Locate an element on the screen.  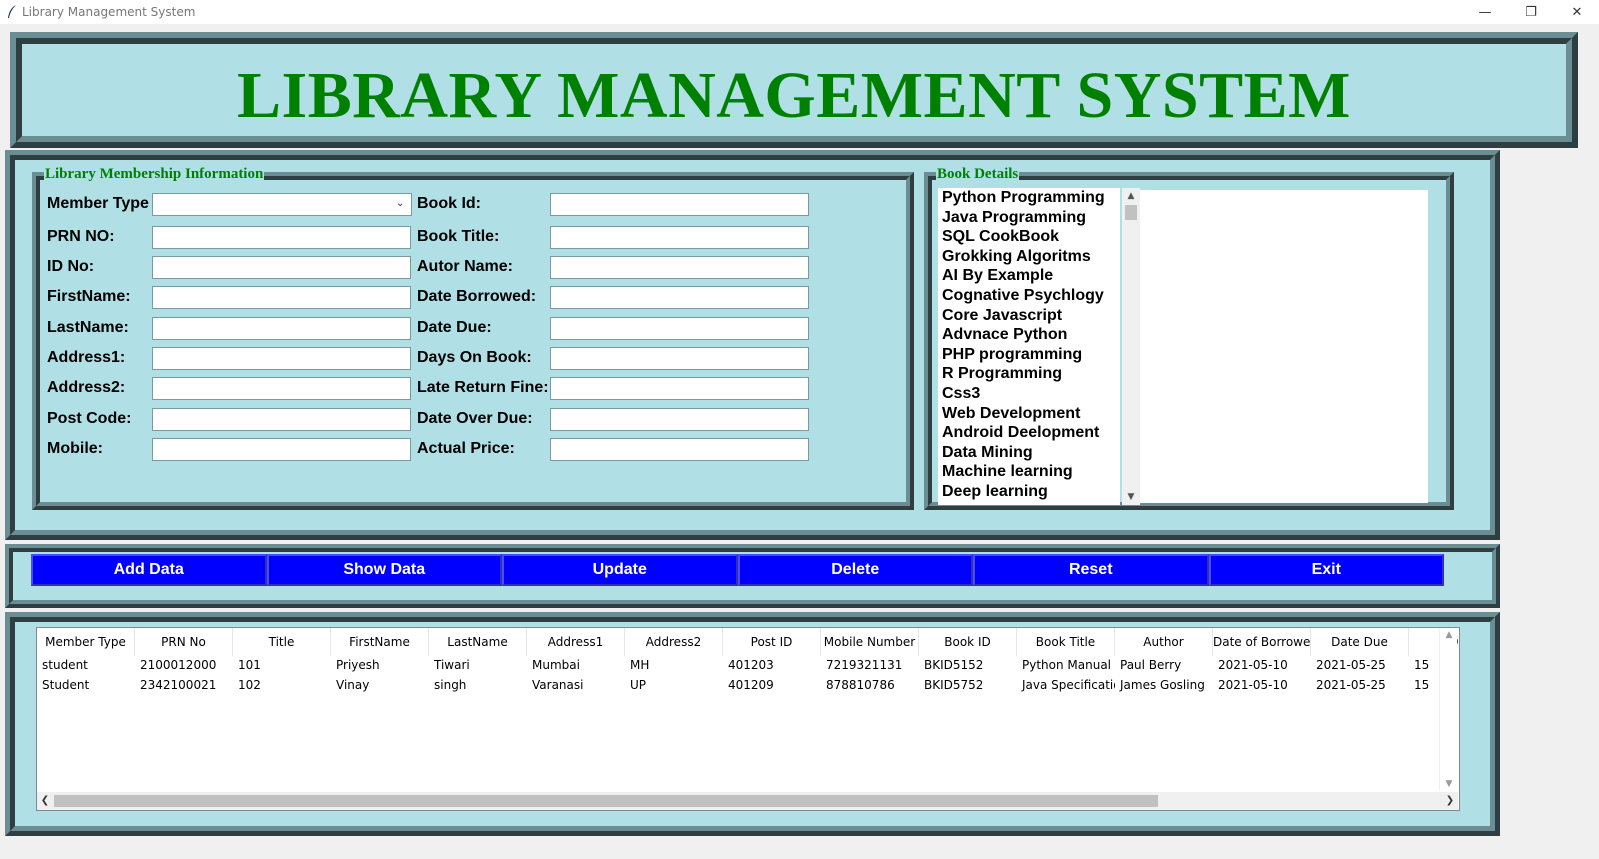
list-item: Machine learning is located at coordinates (1029, 472).